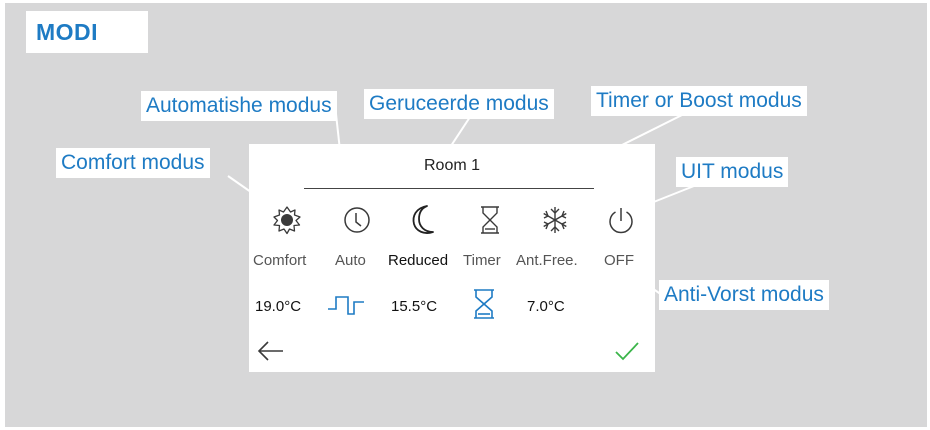 The image size is (930, 430). I want to click on reduced-temperature: 15.5°C, so click(414, 306).